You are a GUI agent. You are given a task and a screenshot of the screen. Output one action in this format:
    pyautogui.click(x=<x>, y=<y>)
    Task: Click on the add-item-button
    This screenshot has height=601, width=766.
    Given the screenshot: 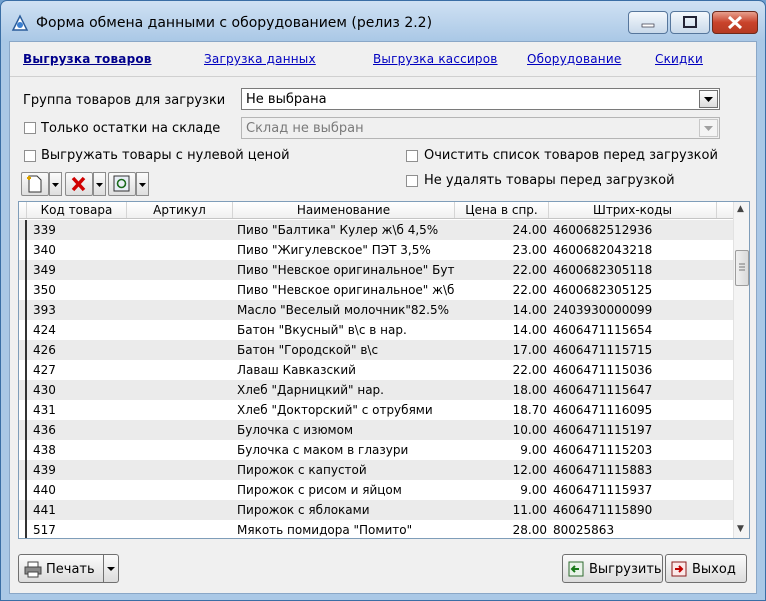 What is the action you would take?
    pyautogui.click(x=35, y=184)
    